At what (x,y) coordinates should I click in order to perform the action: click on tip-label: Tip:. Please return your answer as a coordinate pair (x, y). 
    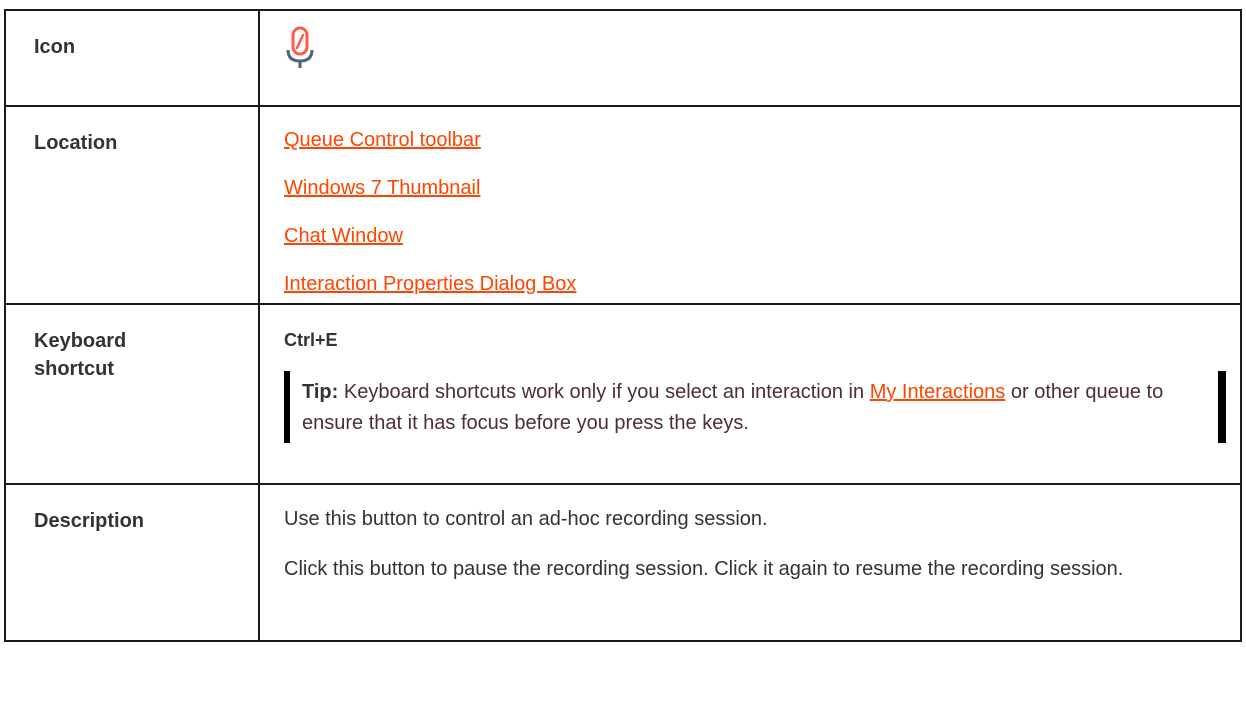
    Looking at the image, I should click on (320, 392).